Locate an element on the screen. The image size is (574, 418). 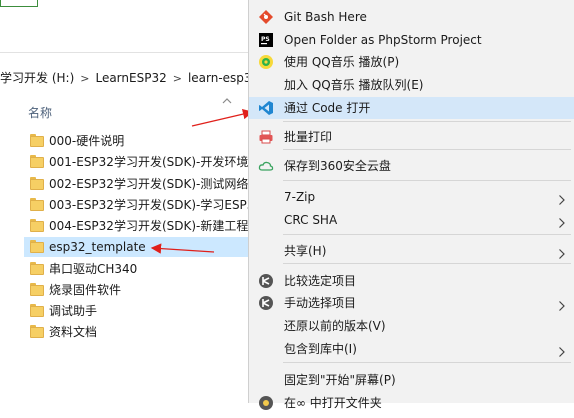
svg-text: PS is located at coordinates (265, 39).